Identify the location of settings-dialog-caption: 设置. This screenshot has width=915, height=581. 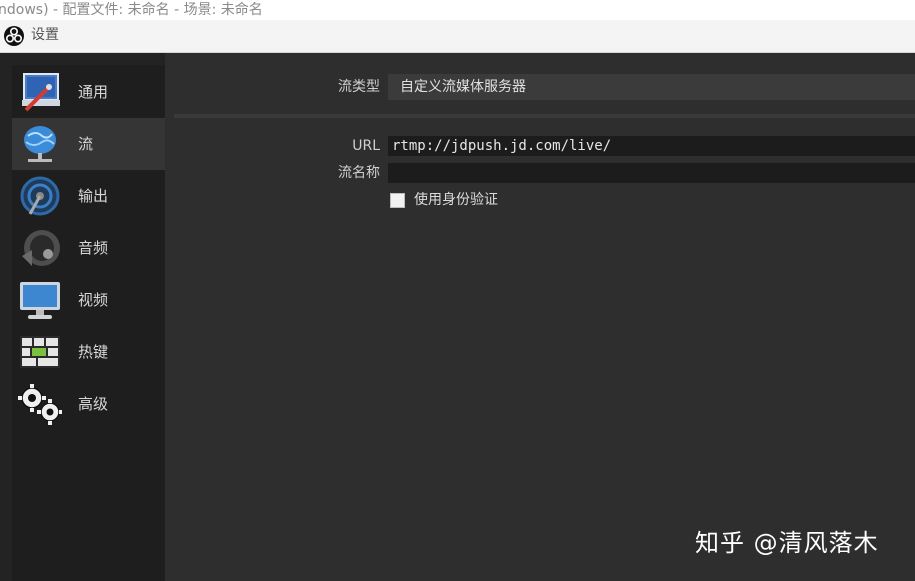
(457, 36).